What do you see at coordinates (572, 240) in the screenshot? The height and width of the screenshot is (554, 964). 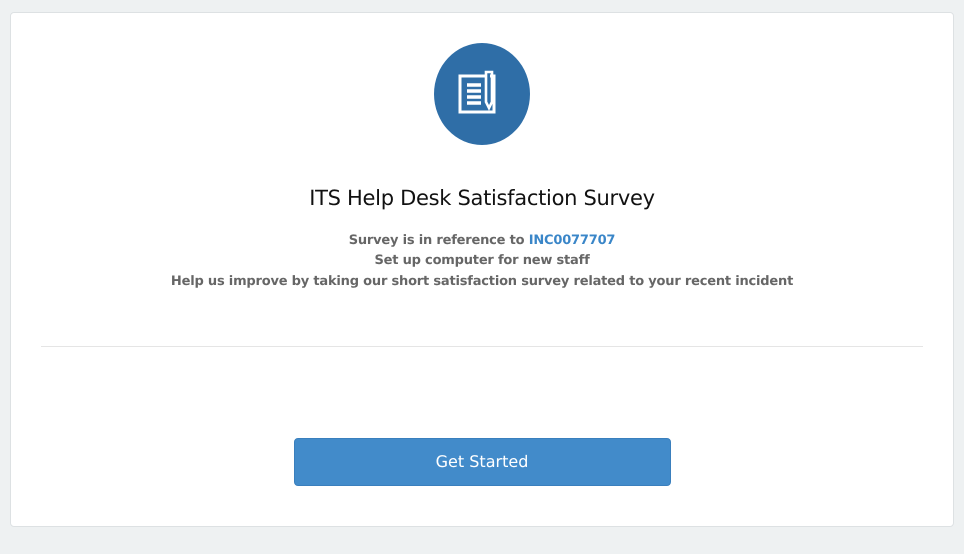 I see `incident-link: INC0077707` at bounding box center [572, 240].